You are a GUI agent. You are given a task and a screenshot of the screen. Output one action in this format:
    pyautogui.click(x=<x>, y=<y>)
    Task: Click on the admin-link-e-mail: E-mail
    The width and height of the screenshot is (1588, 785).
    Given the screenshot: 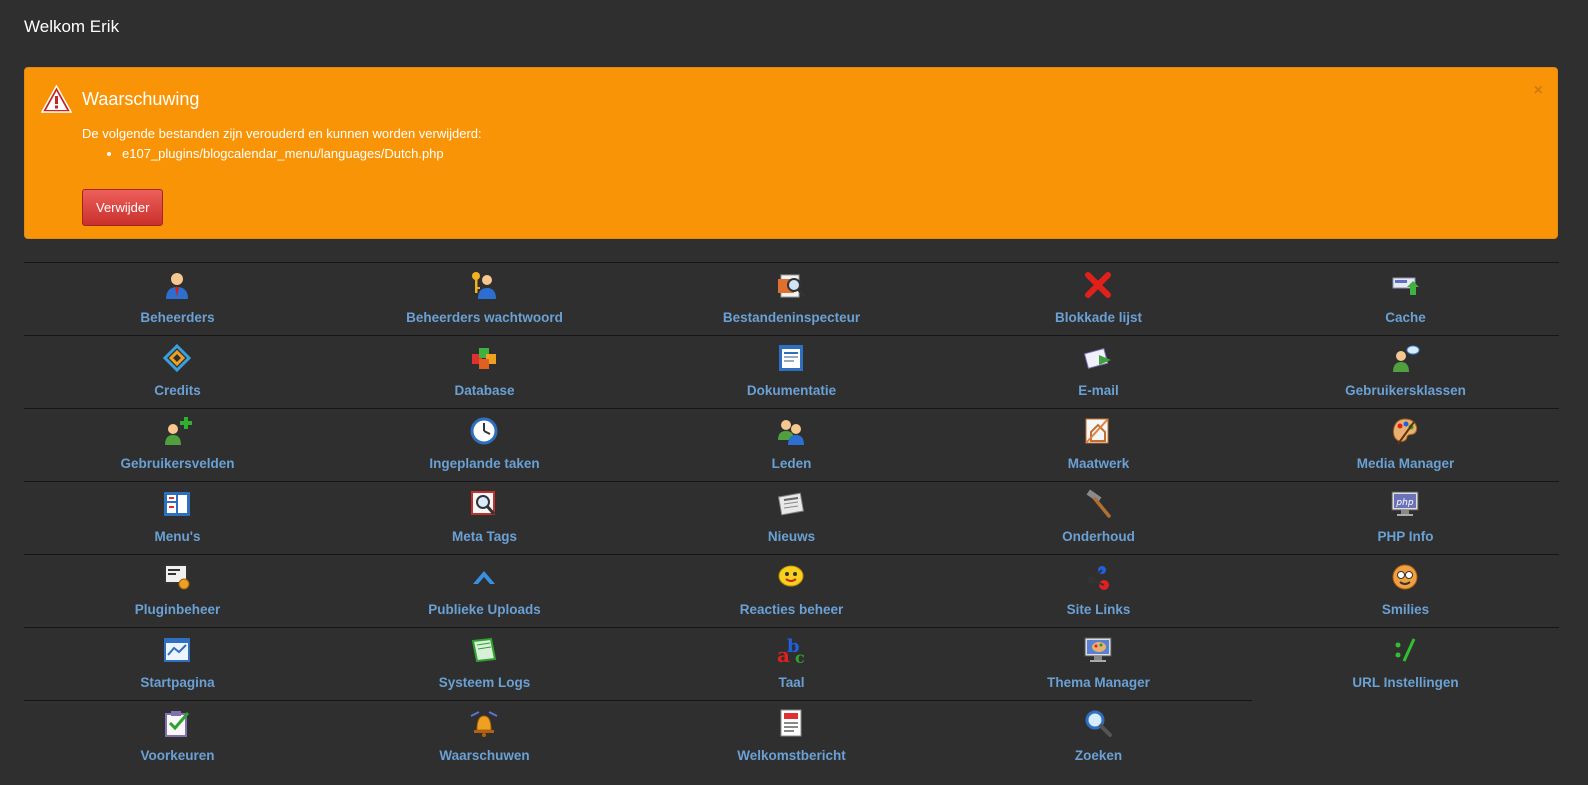 What is the action you would take?
    pyautogui.click(x=1098, y=372)
    